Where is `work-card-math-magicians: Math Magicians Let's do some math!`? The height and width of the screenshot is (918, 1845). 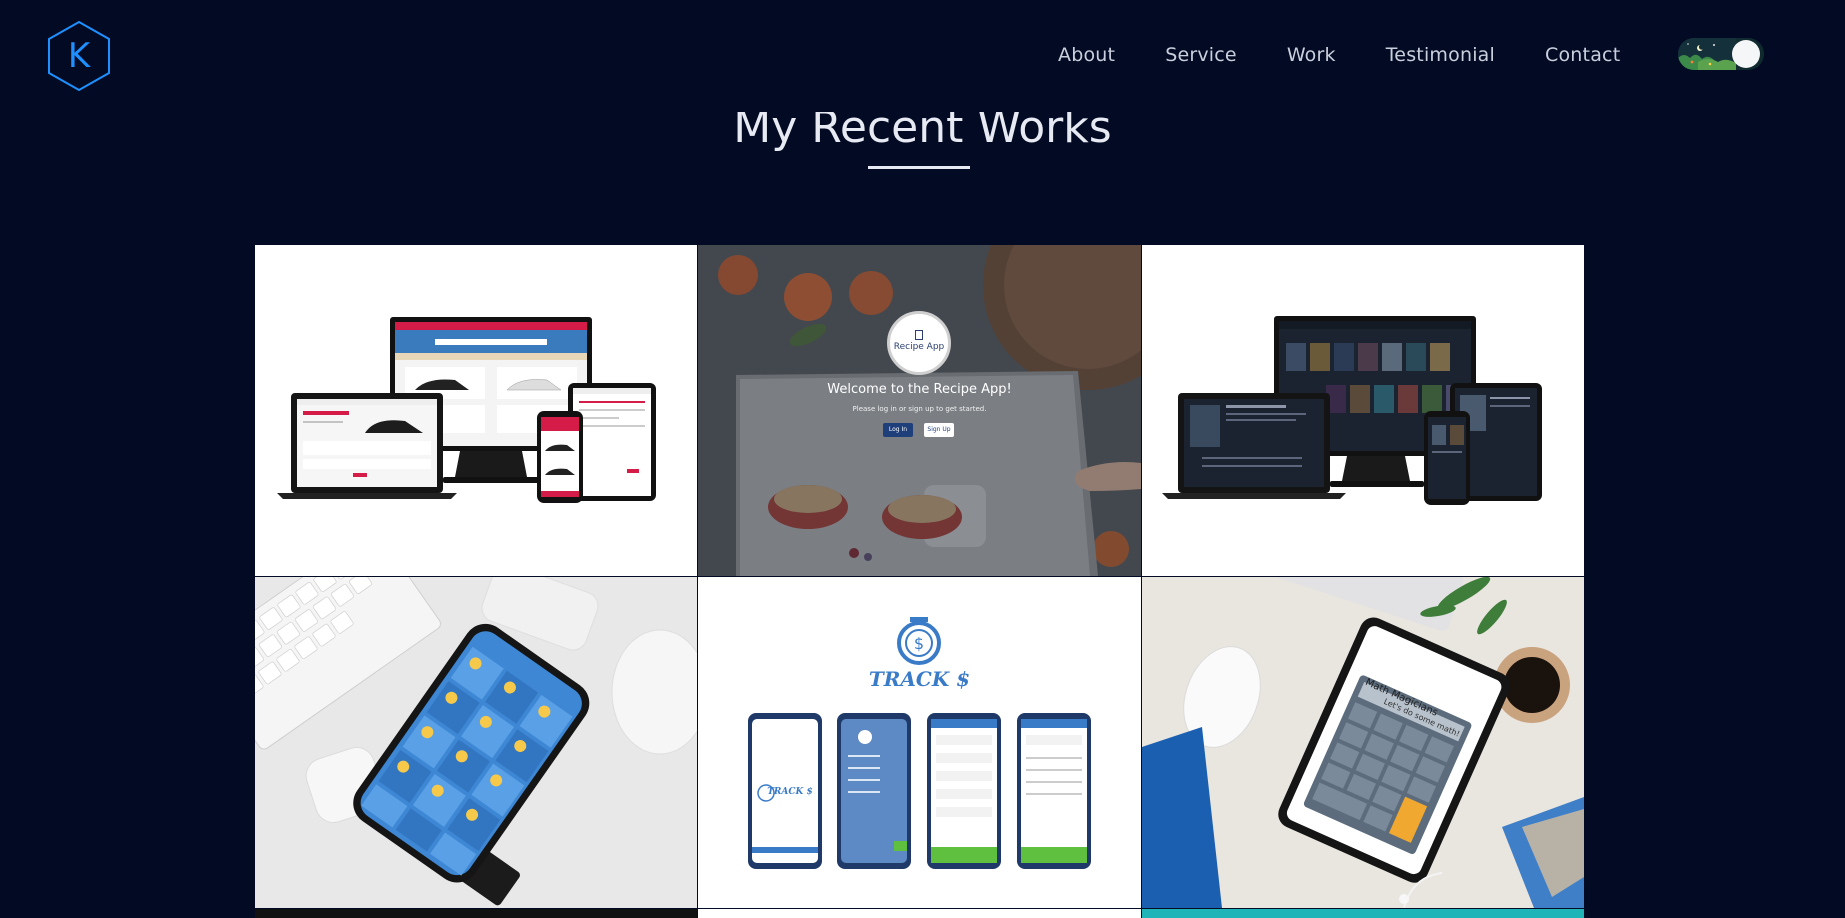 work-card-math-magicians: Math Magicians Let's do some math! is located at coordinates (1363, 742).